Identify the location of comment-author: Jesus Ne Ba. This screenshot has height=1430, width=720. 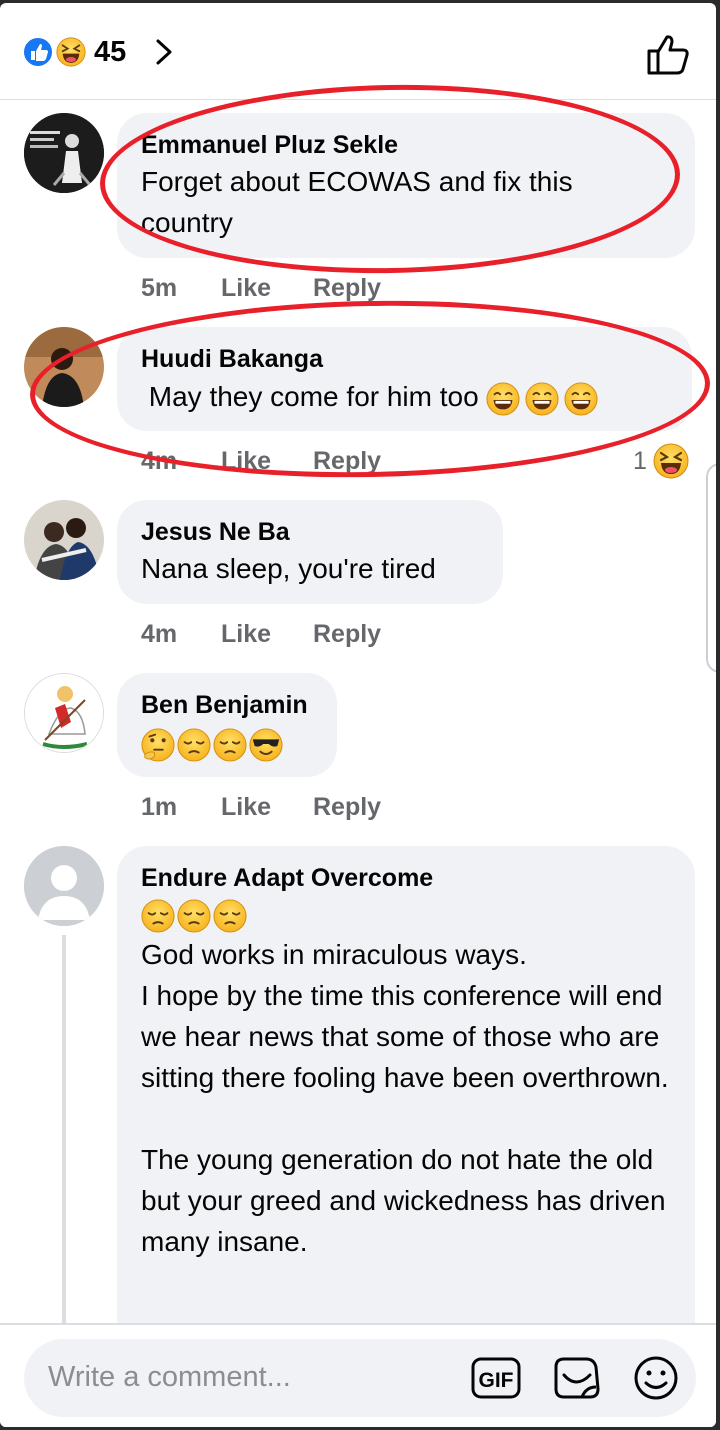
(310, 532).